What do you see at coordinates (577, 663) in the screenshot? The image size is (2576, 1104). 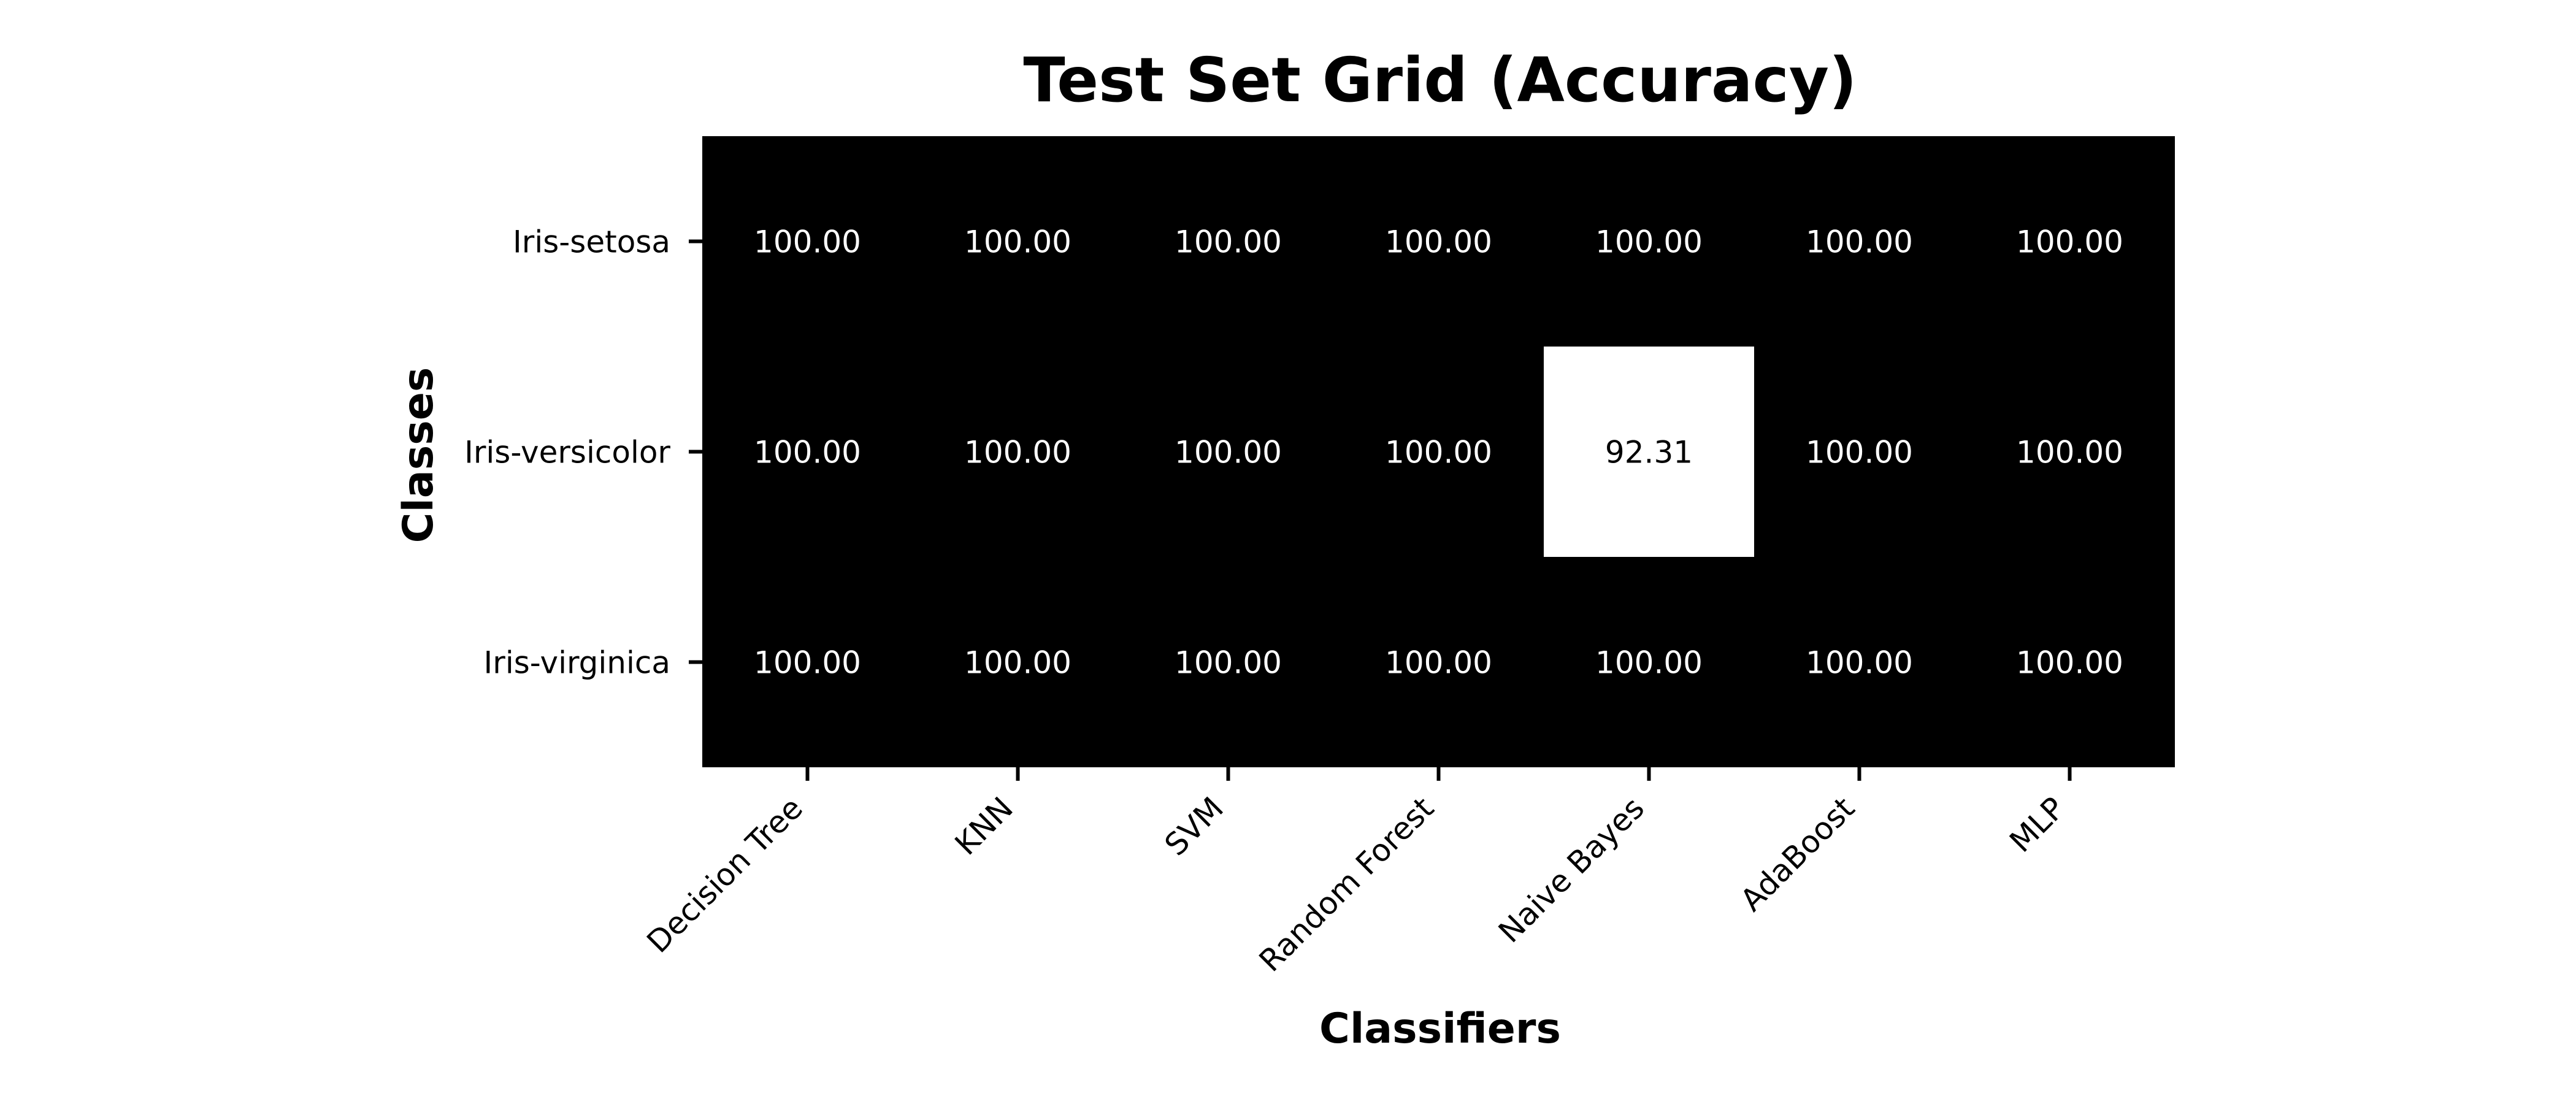 I see `y-tick-label: Iris-virginica` at bounding box center [577, 663].